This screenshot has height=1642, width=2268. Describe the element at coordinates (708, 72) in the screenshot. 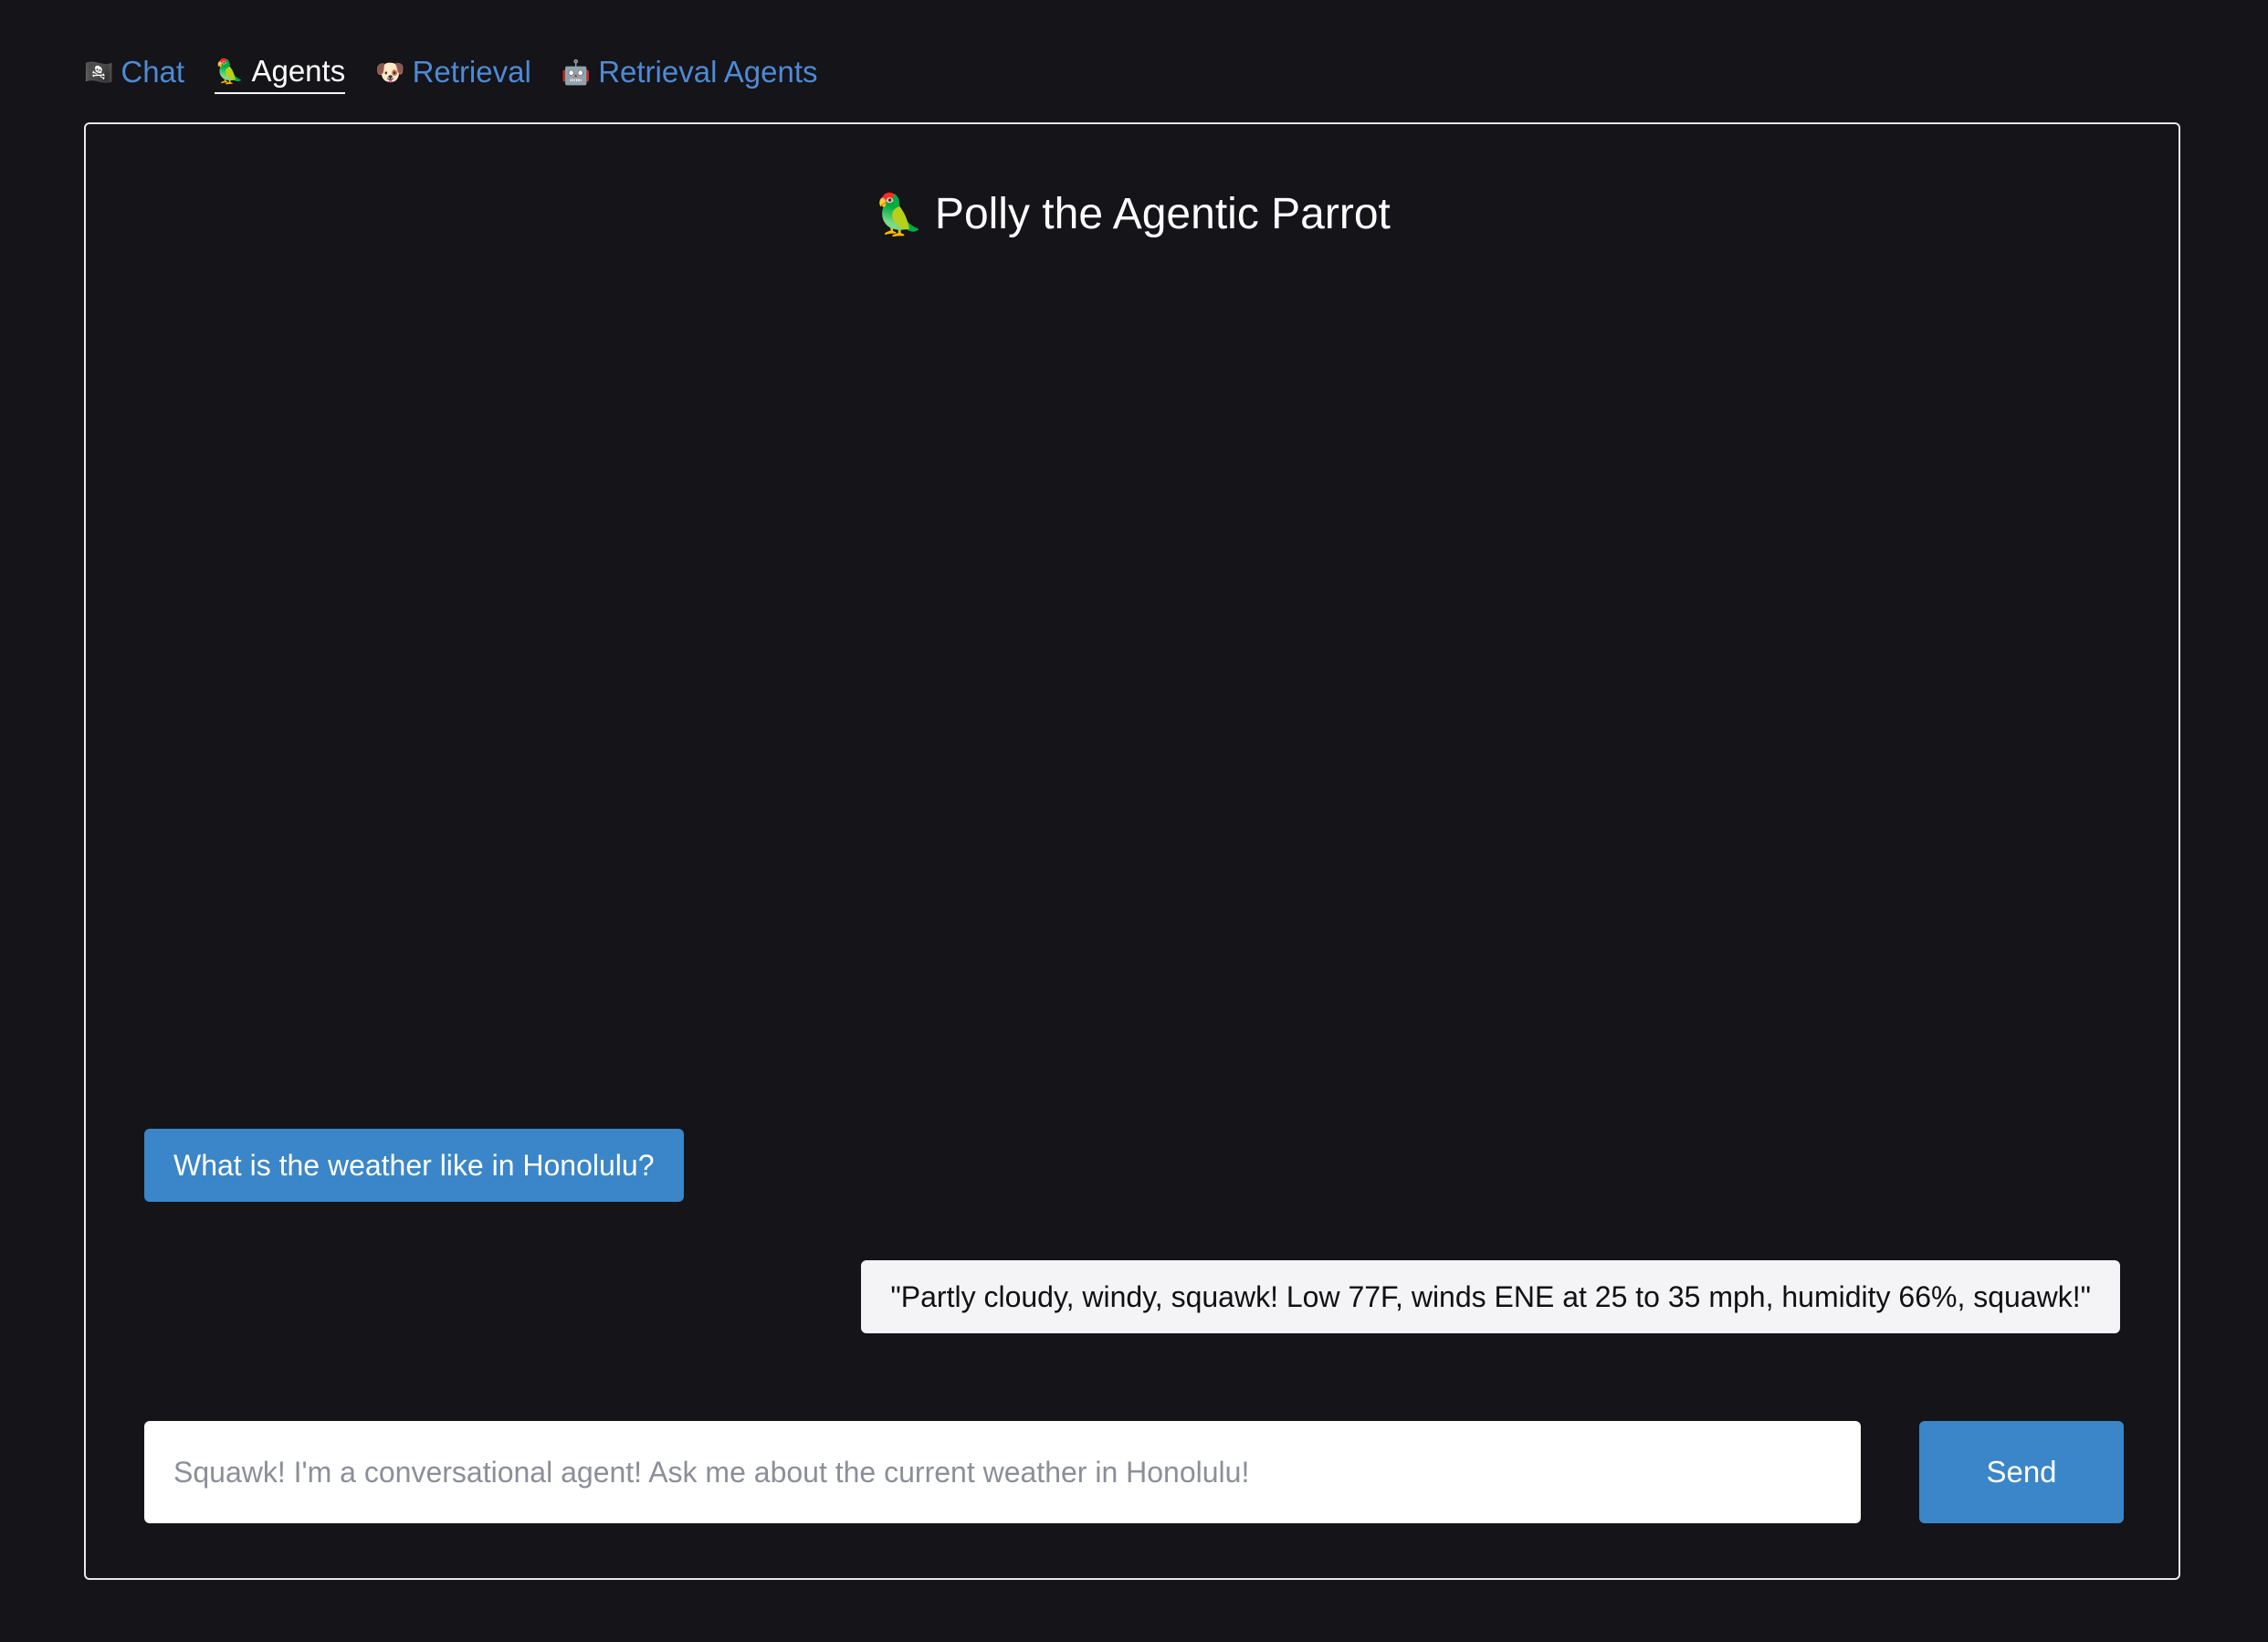

I see `nav-item-label: Retrieval Agents` at that location.